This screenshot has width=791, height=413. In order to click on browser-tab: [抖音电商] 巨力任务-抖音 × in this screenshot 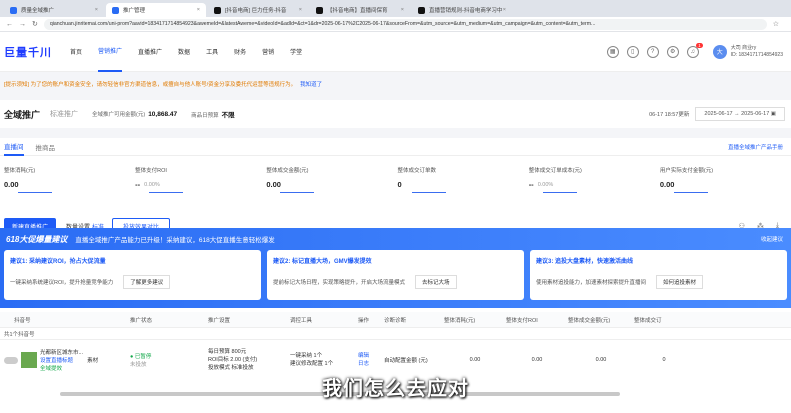, I will do `click(258, 10)`.